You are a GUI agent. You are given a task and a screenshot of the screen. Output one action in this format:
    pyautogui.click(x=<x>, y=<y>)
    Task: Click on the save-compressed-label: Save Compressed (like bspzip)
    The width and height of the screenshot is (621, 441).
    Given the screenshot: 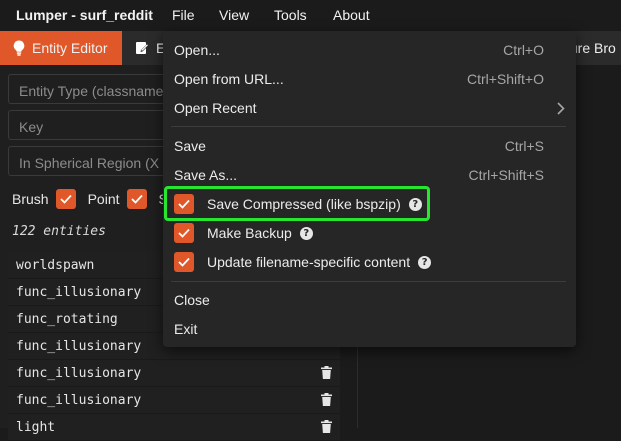 What is the action you would take?
    pyautogui.click(x=304, y=204)
    